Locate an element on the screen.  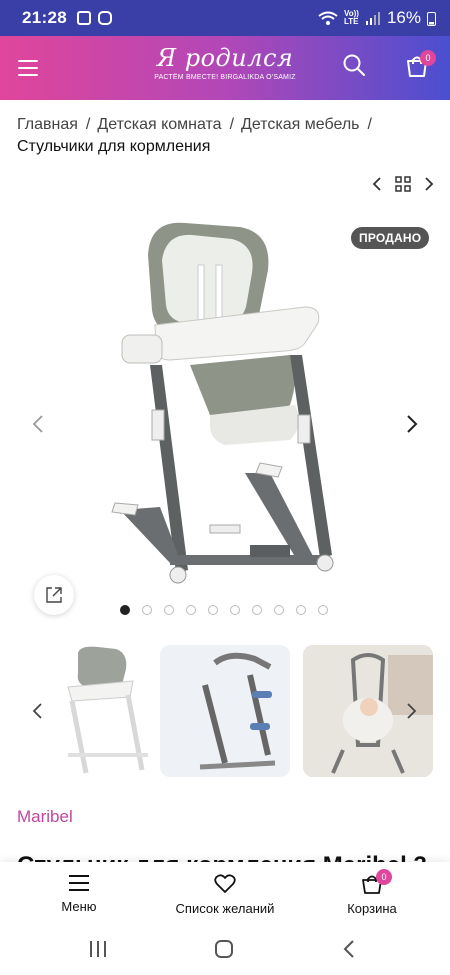
bottom-nav-wishlist: Список желаний is located at coordinates (225, 895).